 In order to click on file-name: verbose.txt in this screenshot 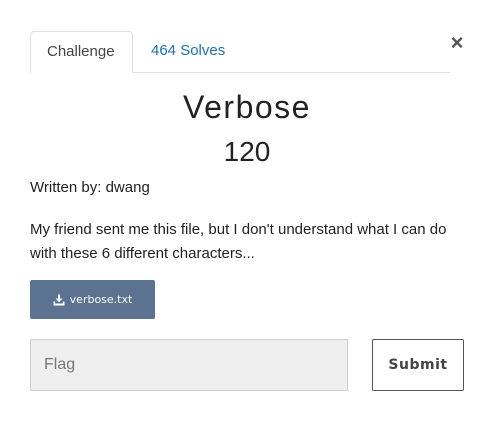, I will do `click(101, 299)`.